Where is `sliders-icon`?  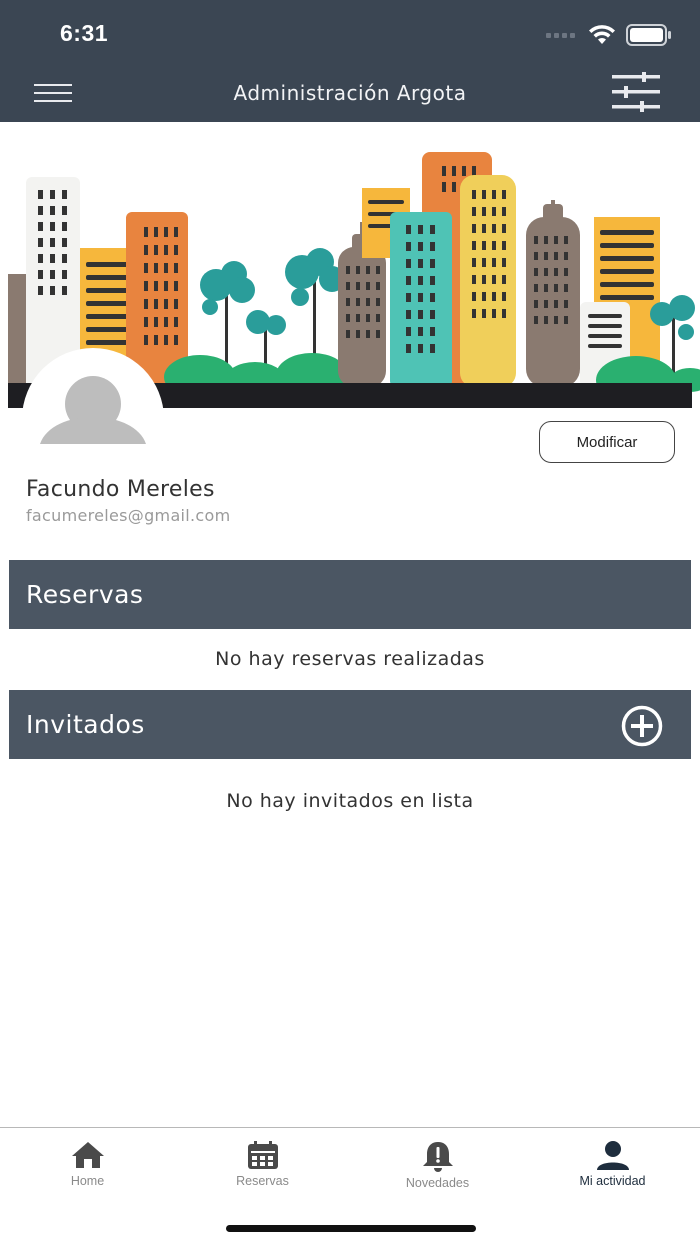
sliders-icon is located at coordinates (636, 92).